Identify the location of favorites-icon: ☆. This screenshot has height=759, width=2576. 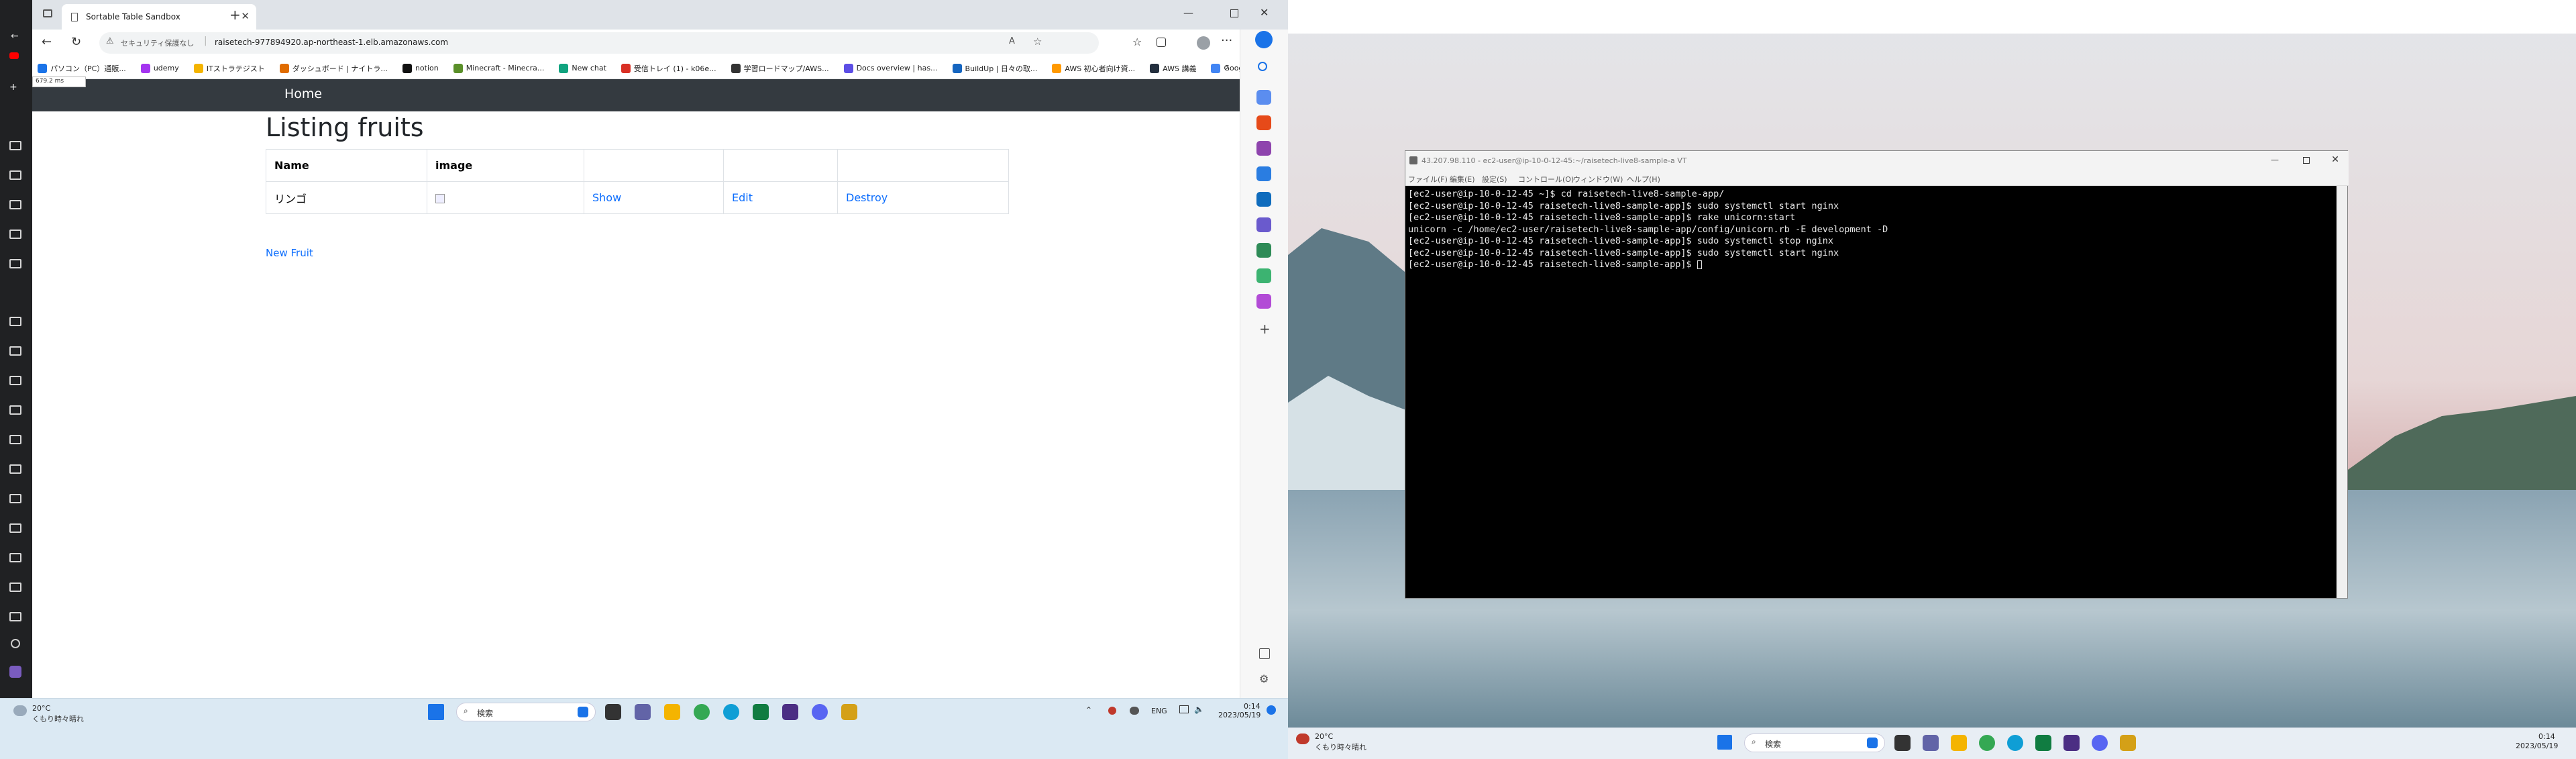
(1137, 42).